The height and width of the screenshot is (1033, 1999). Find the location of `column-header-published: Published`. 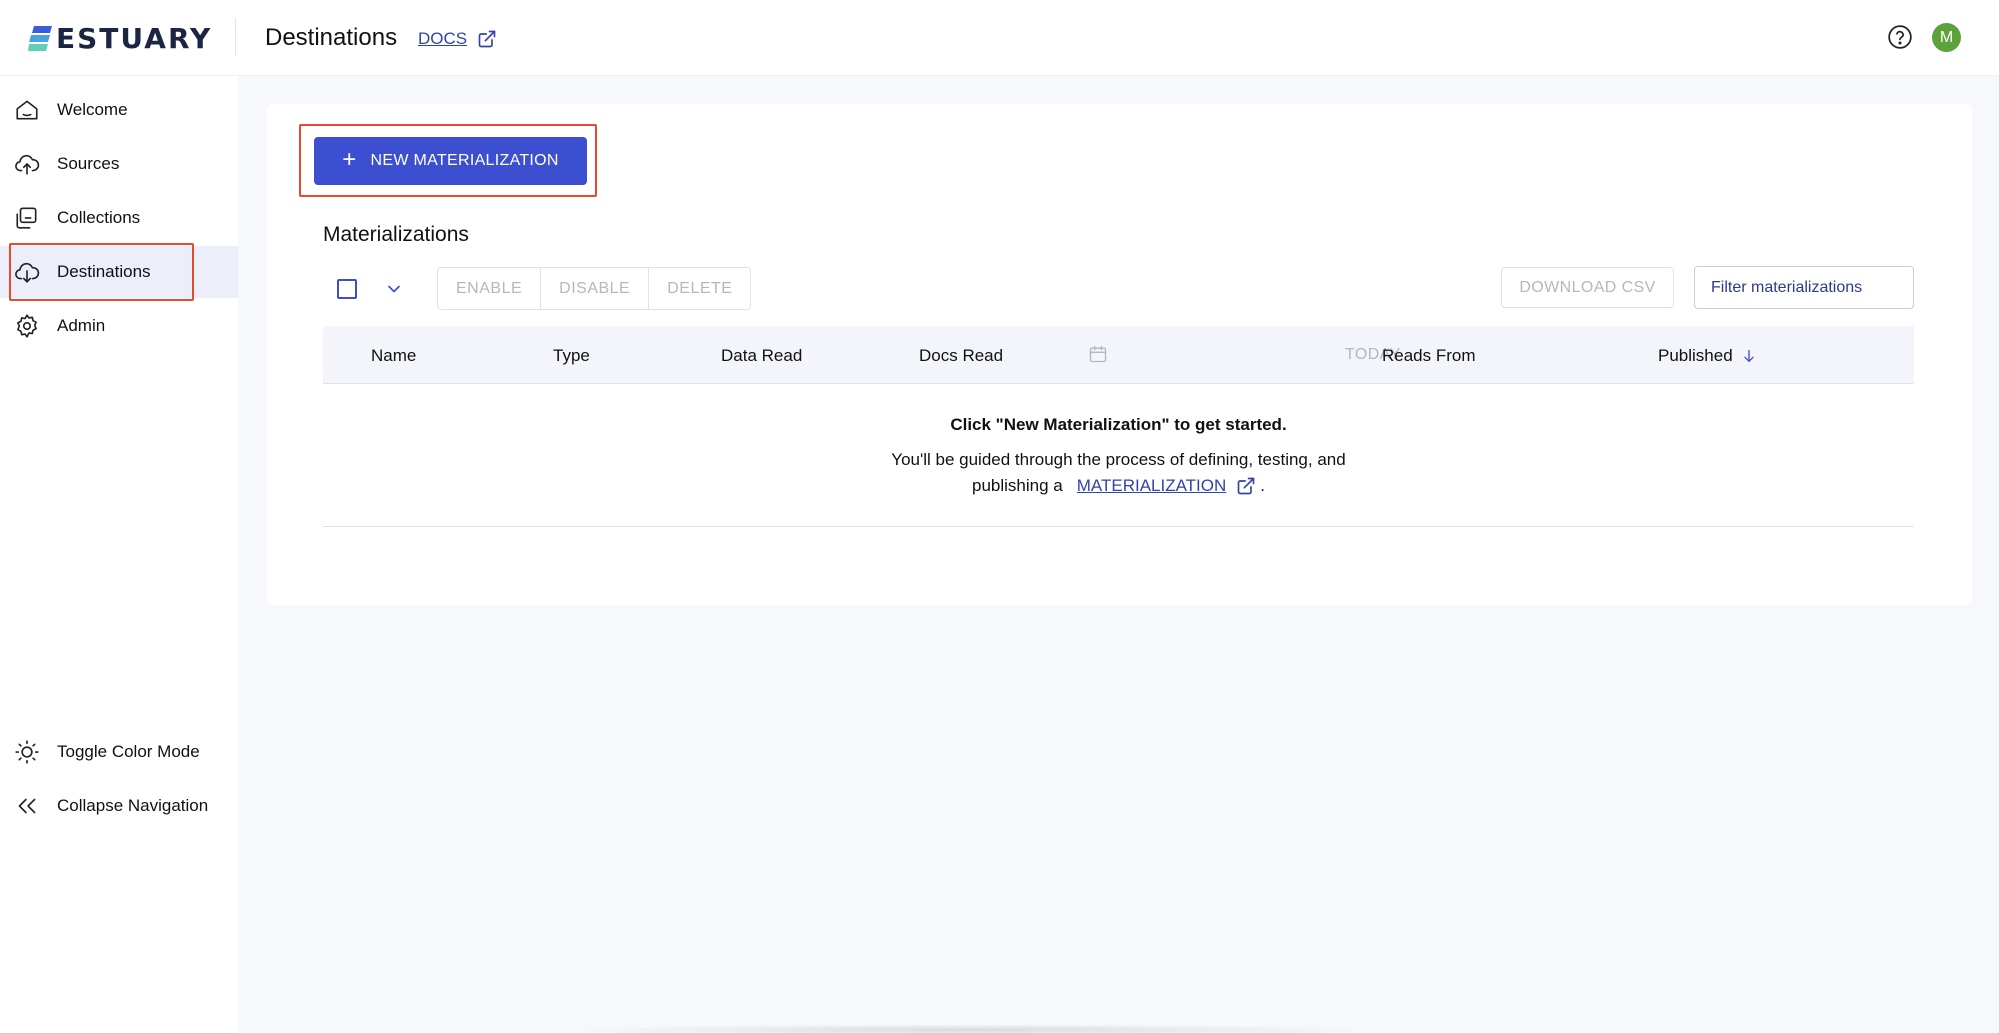

column-header-published: Published is located at coordinates (1707, 356).